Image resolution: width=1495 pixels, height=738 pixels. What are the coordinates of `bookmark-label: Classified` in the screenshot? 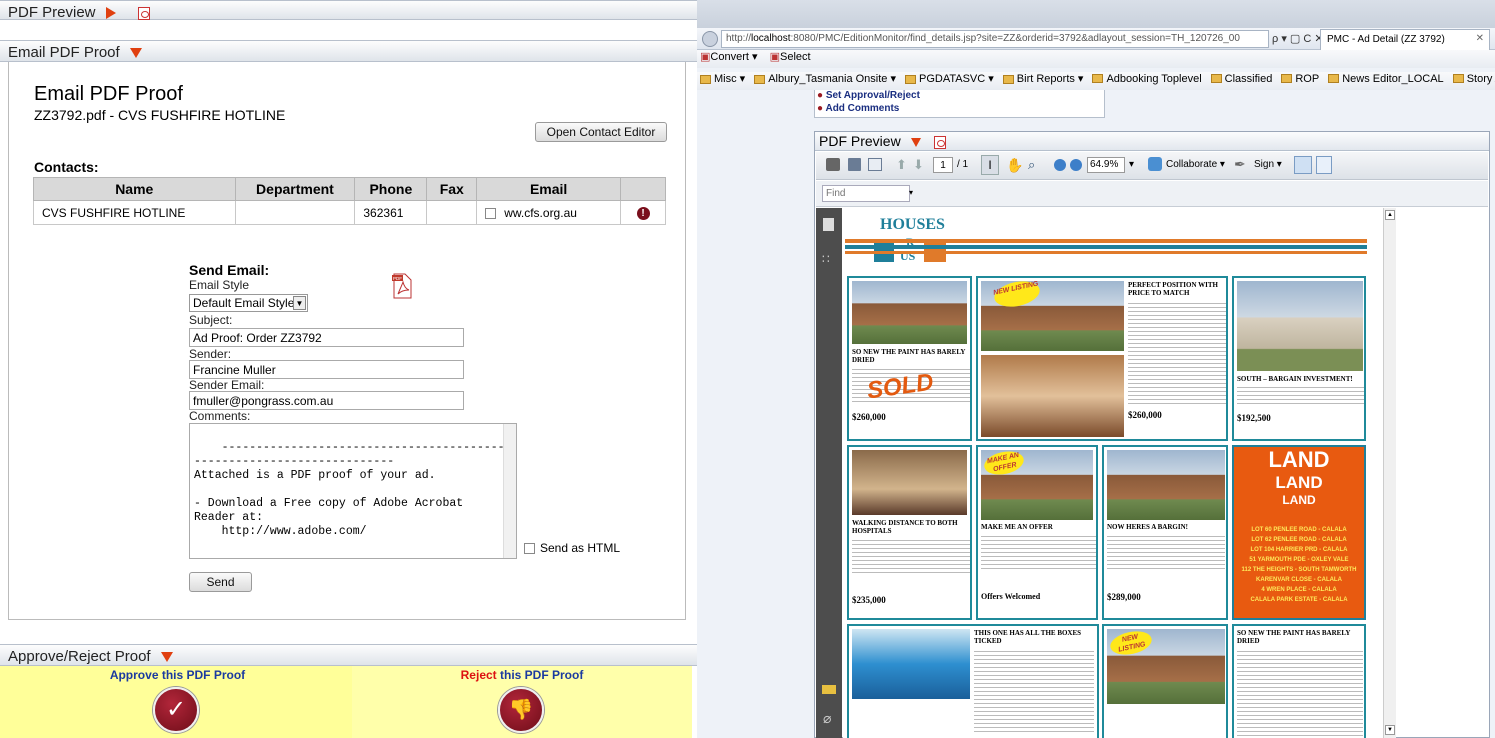 It's located at (1248, 78).